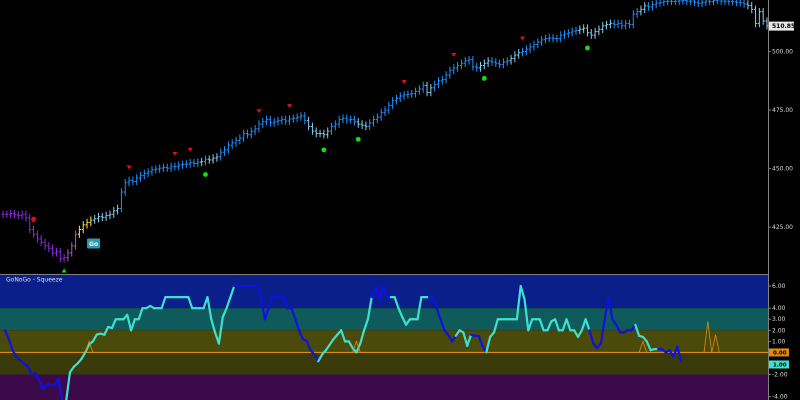 The width and height of the screenshot is (800, 400). Describe the element at coordinates (780, 375) in the screenshot. I see `oscillator-tick-label: -2.00` at that location.